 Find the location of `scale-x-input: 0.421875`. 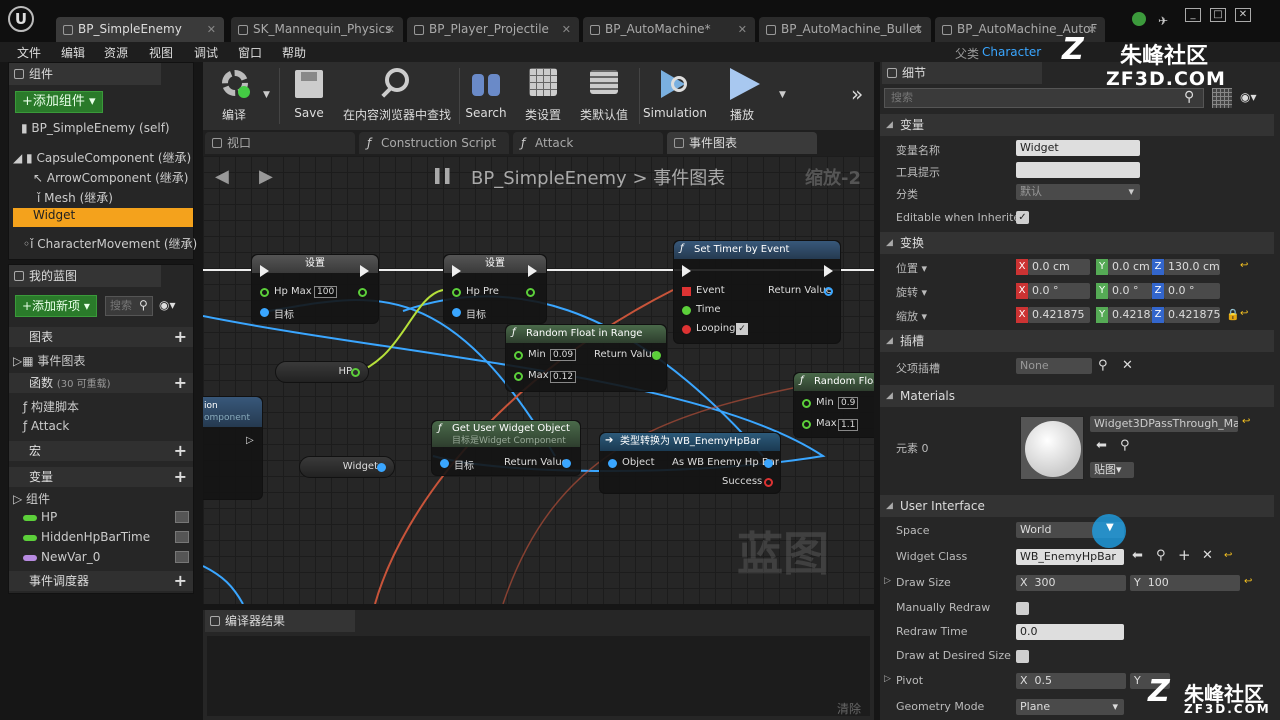

scale-x-input: 0.421875 is located at coordinates (1059, 315).